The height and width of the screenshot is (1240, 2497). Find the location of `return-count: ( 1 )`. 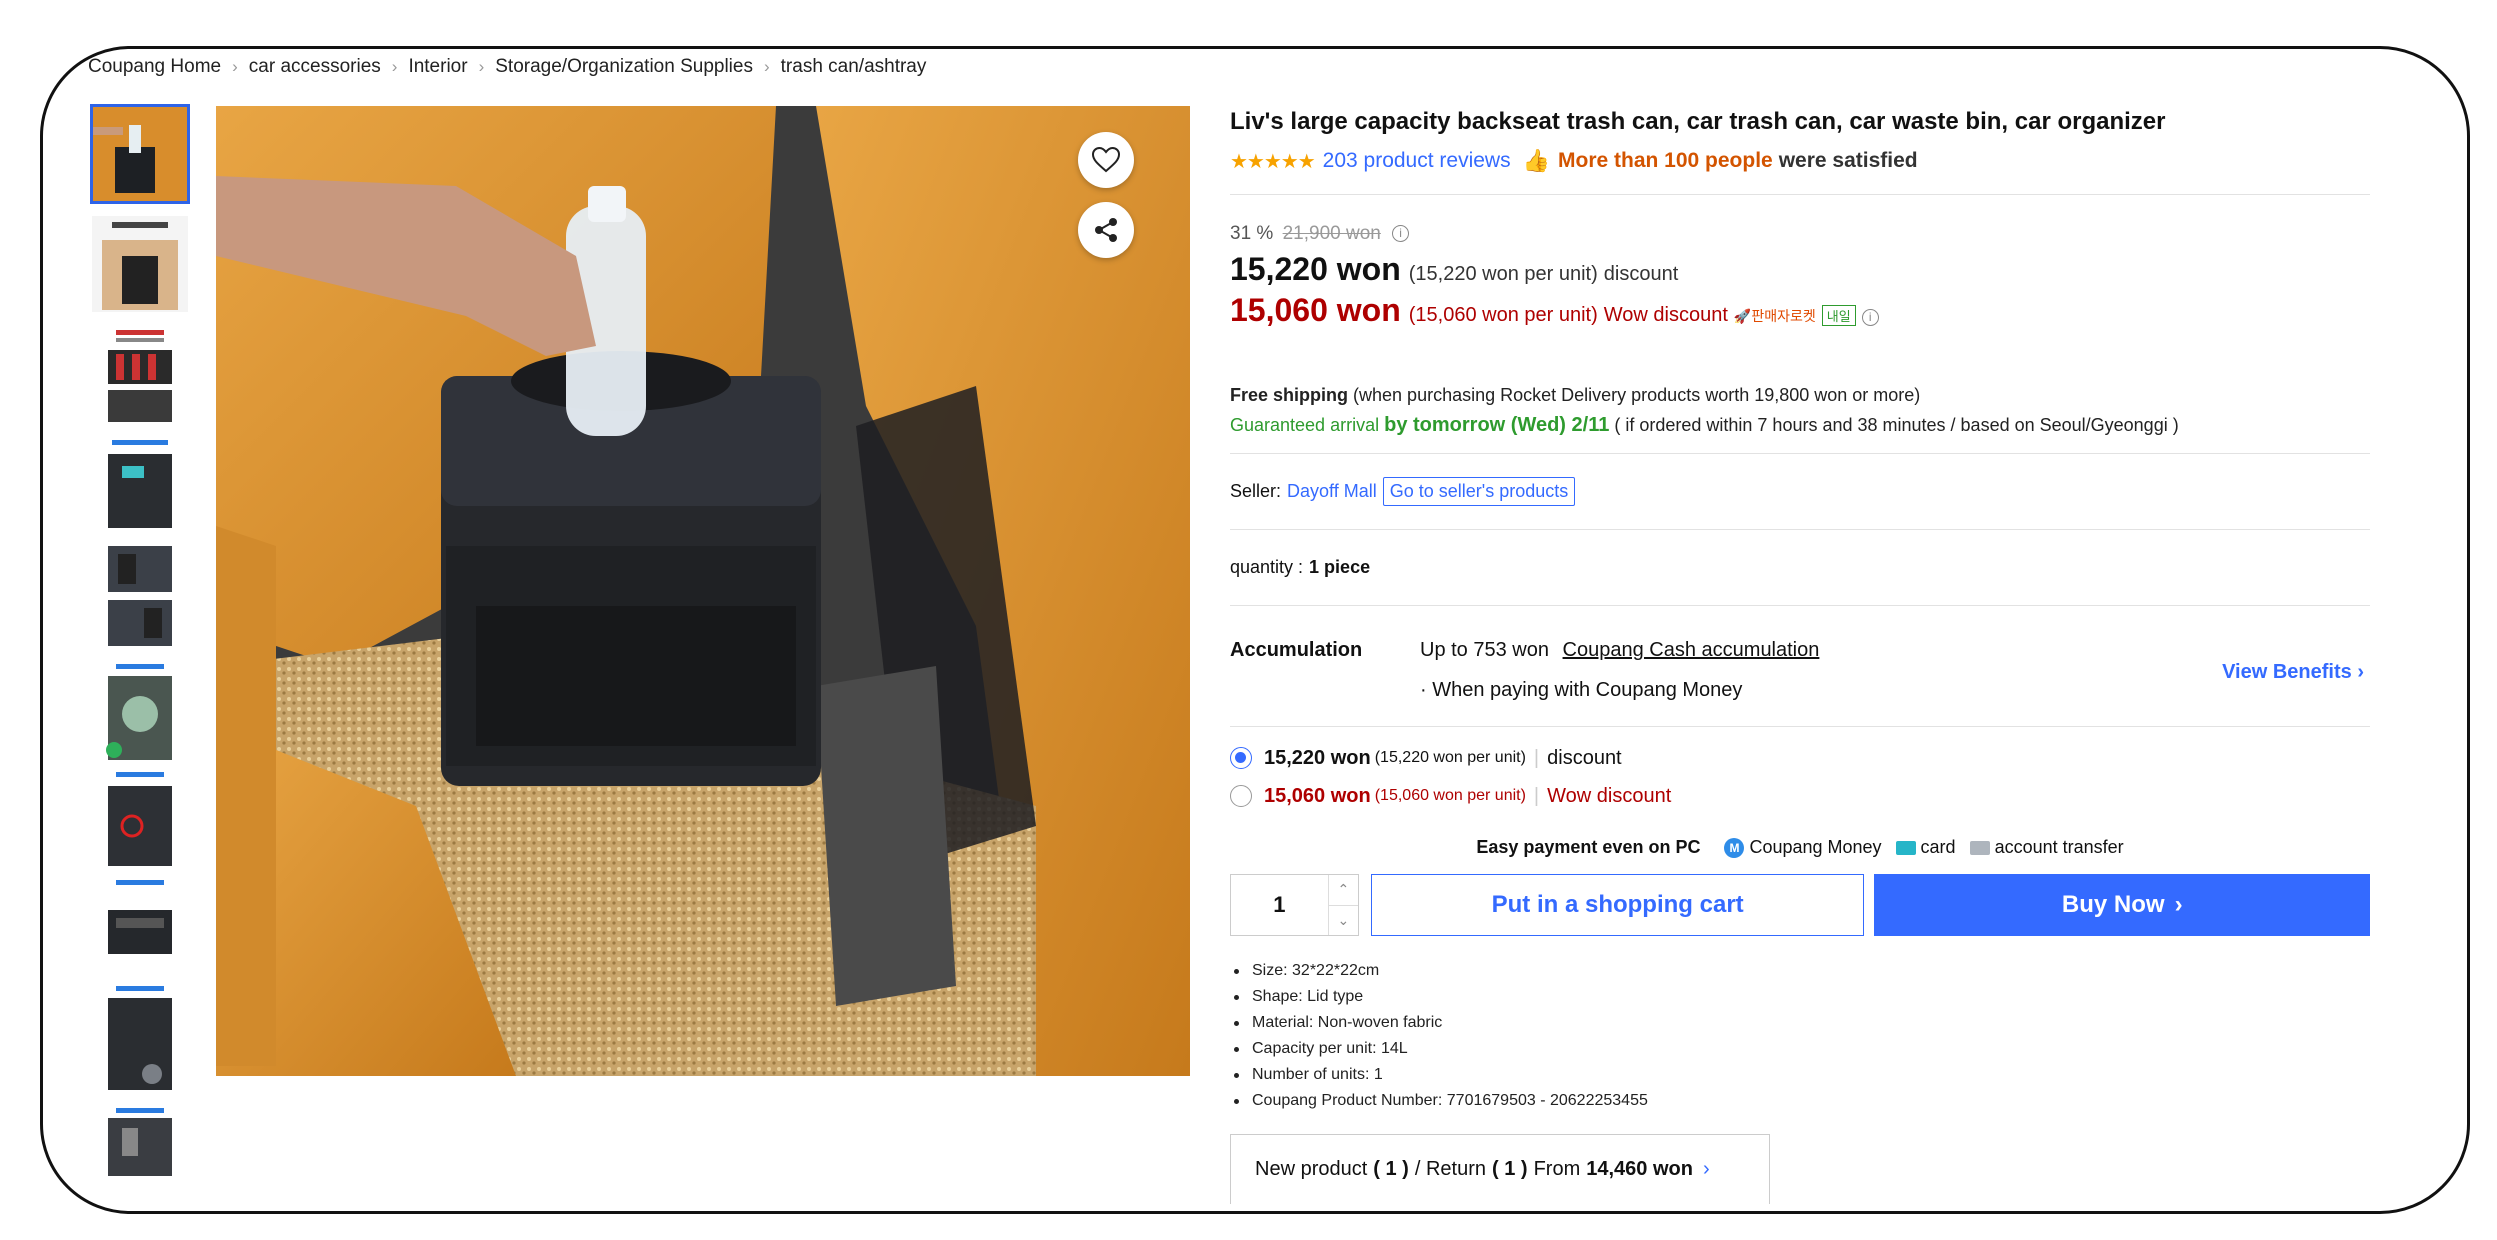

return-count: ( 1 ) is located at coordinates (1510, 1169).